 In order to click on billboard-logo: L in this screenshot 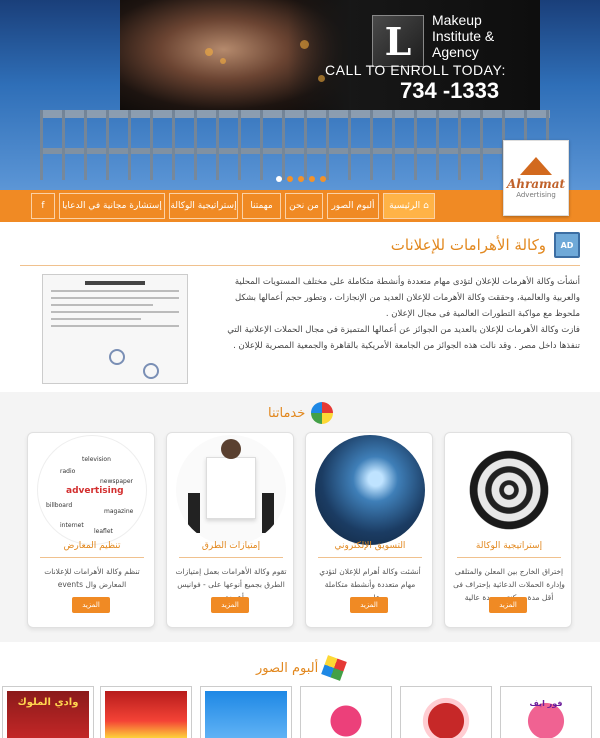, I will do `click(398, 41)`.